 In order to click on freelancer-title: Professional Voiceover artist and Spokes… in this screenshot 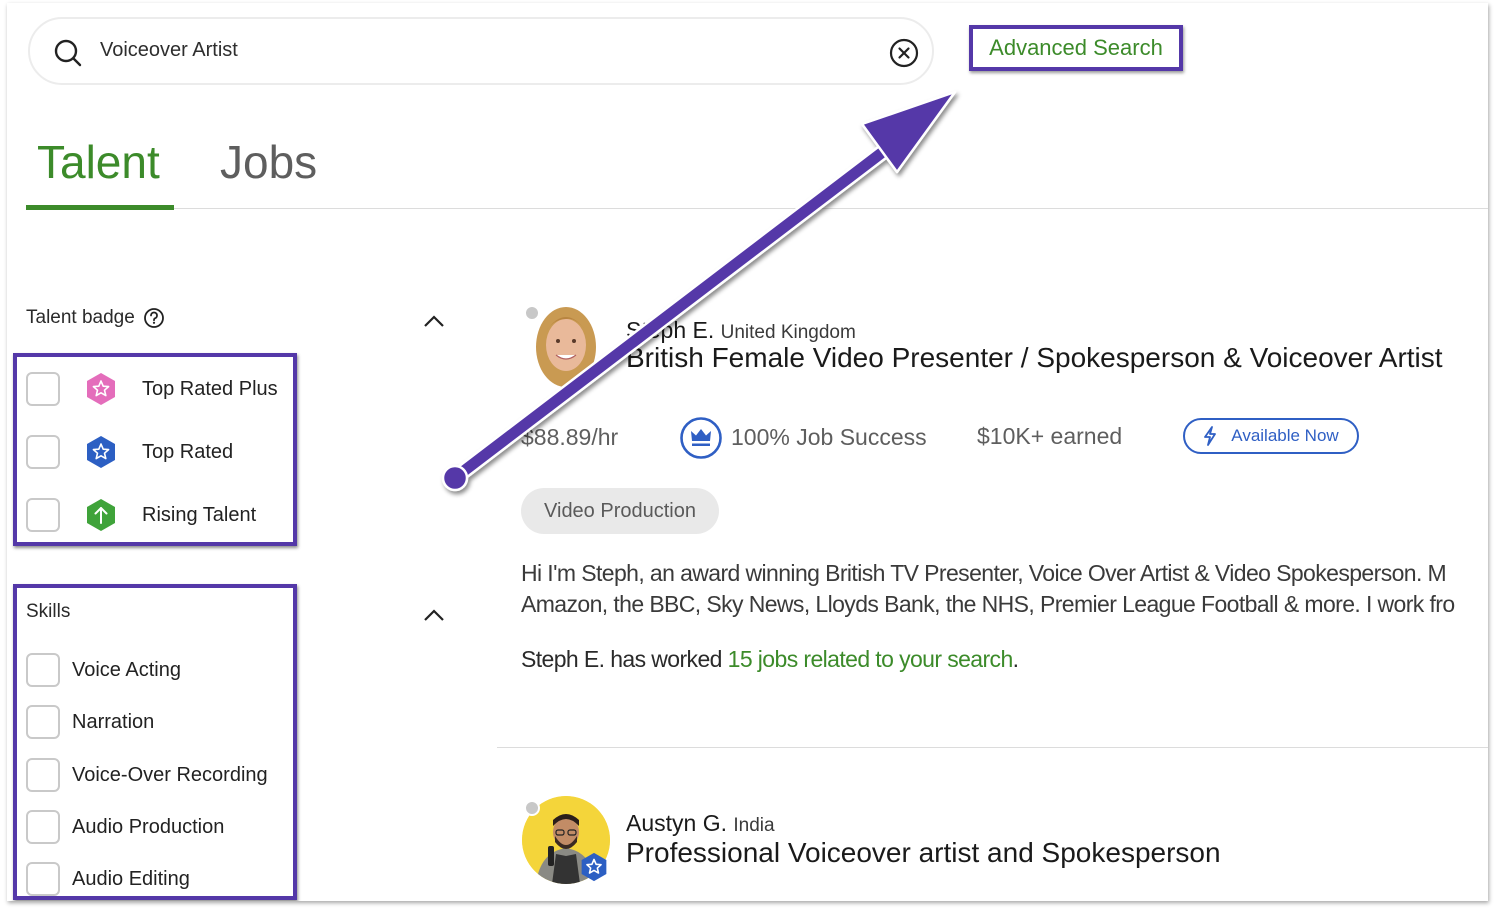, I will do `click(923, 853)`.